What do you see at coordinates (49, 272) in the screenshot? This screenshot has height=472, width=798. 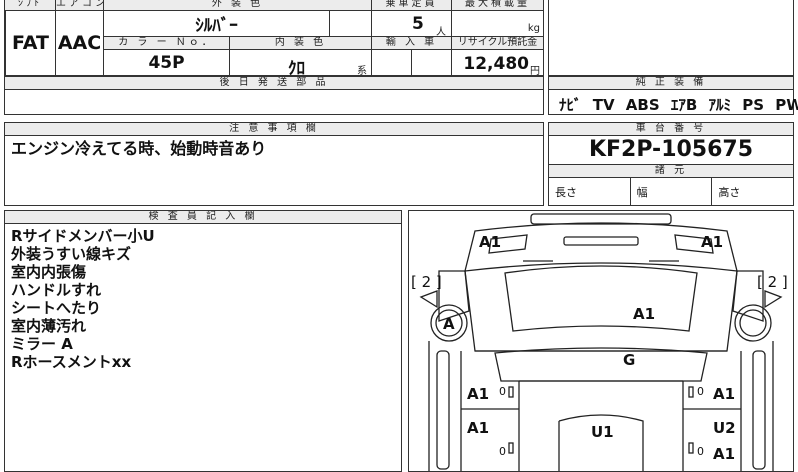 I see `inspector-line: 室内内張傷` at bounding box center [49, 272].